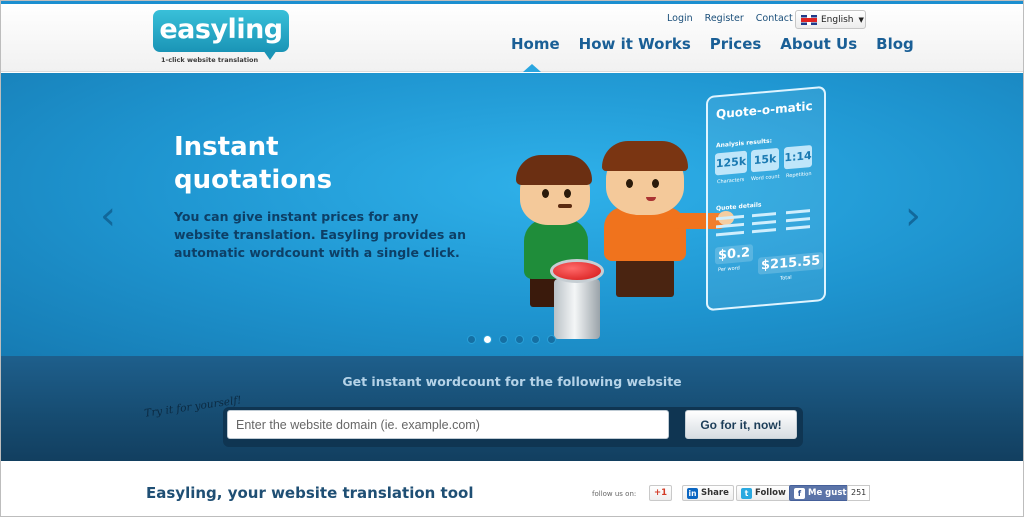  I want to click on character-2-legs, so click(645, 278).